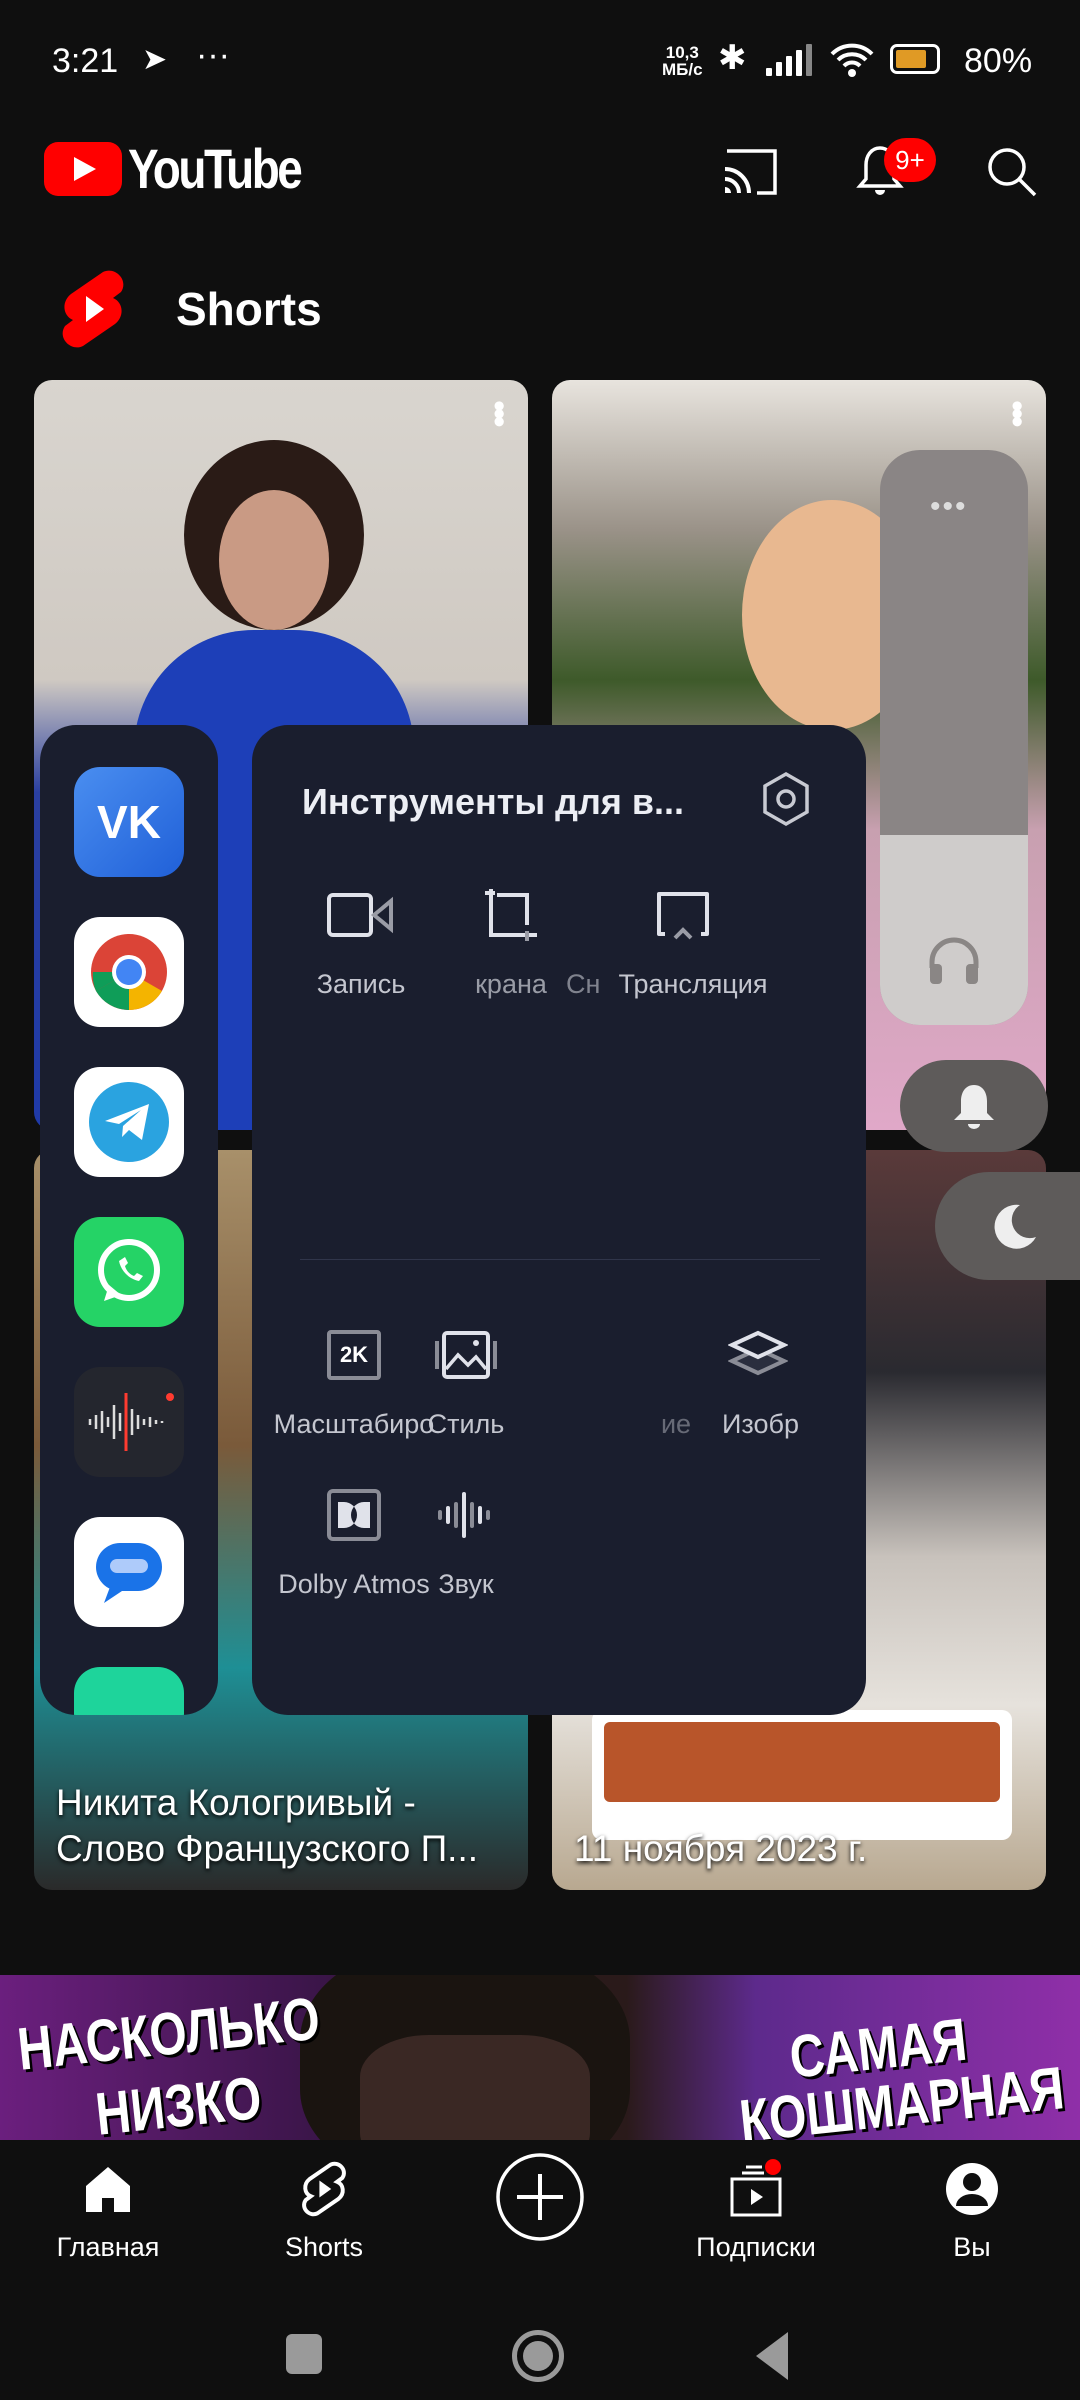  Describe the element at coordinates (304, 2354) in the screenshot. I see `recents-button` at that location.